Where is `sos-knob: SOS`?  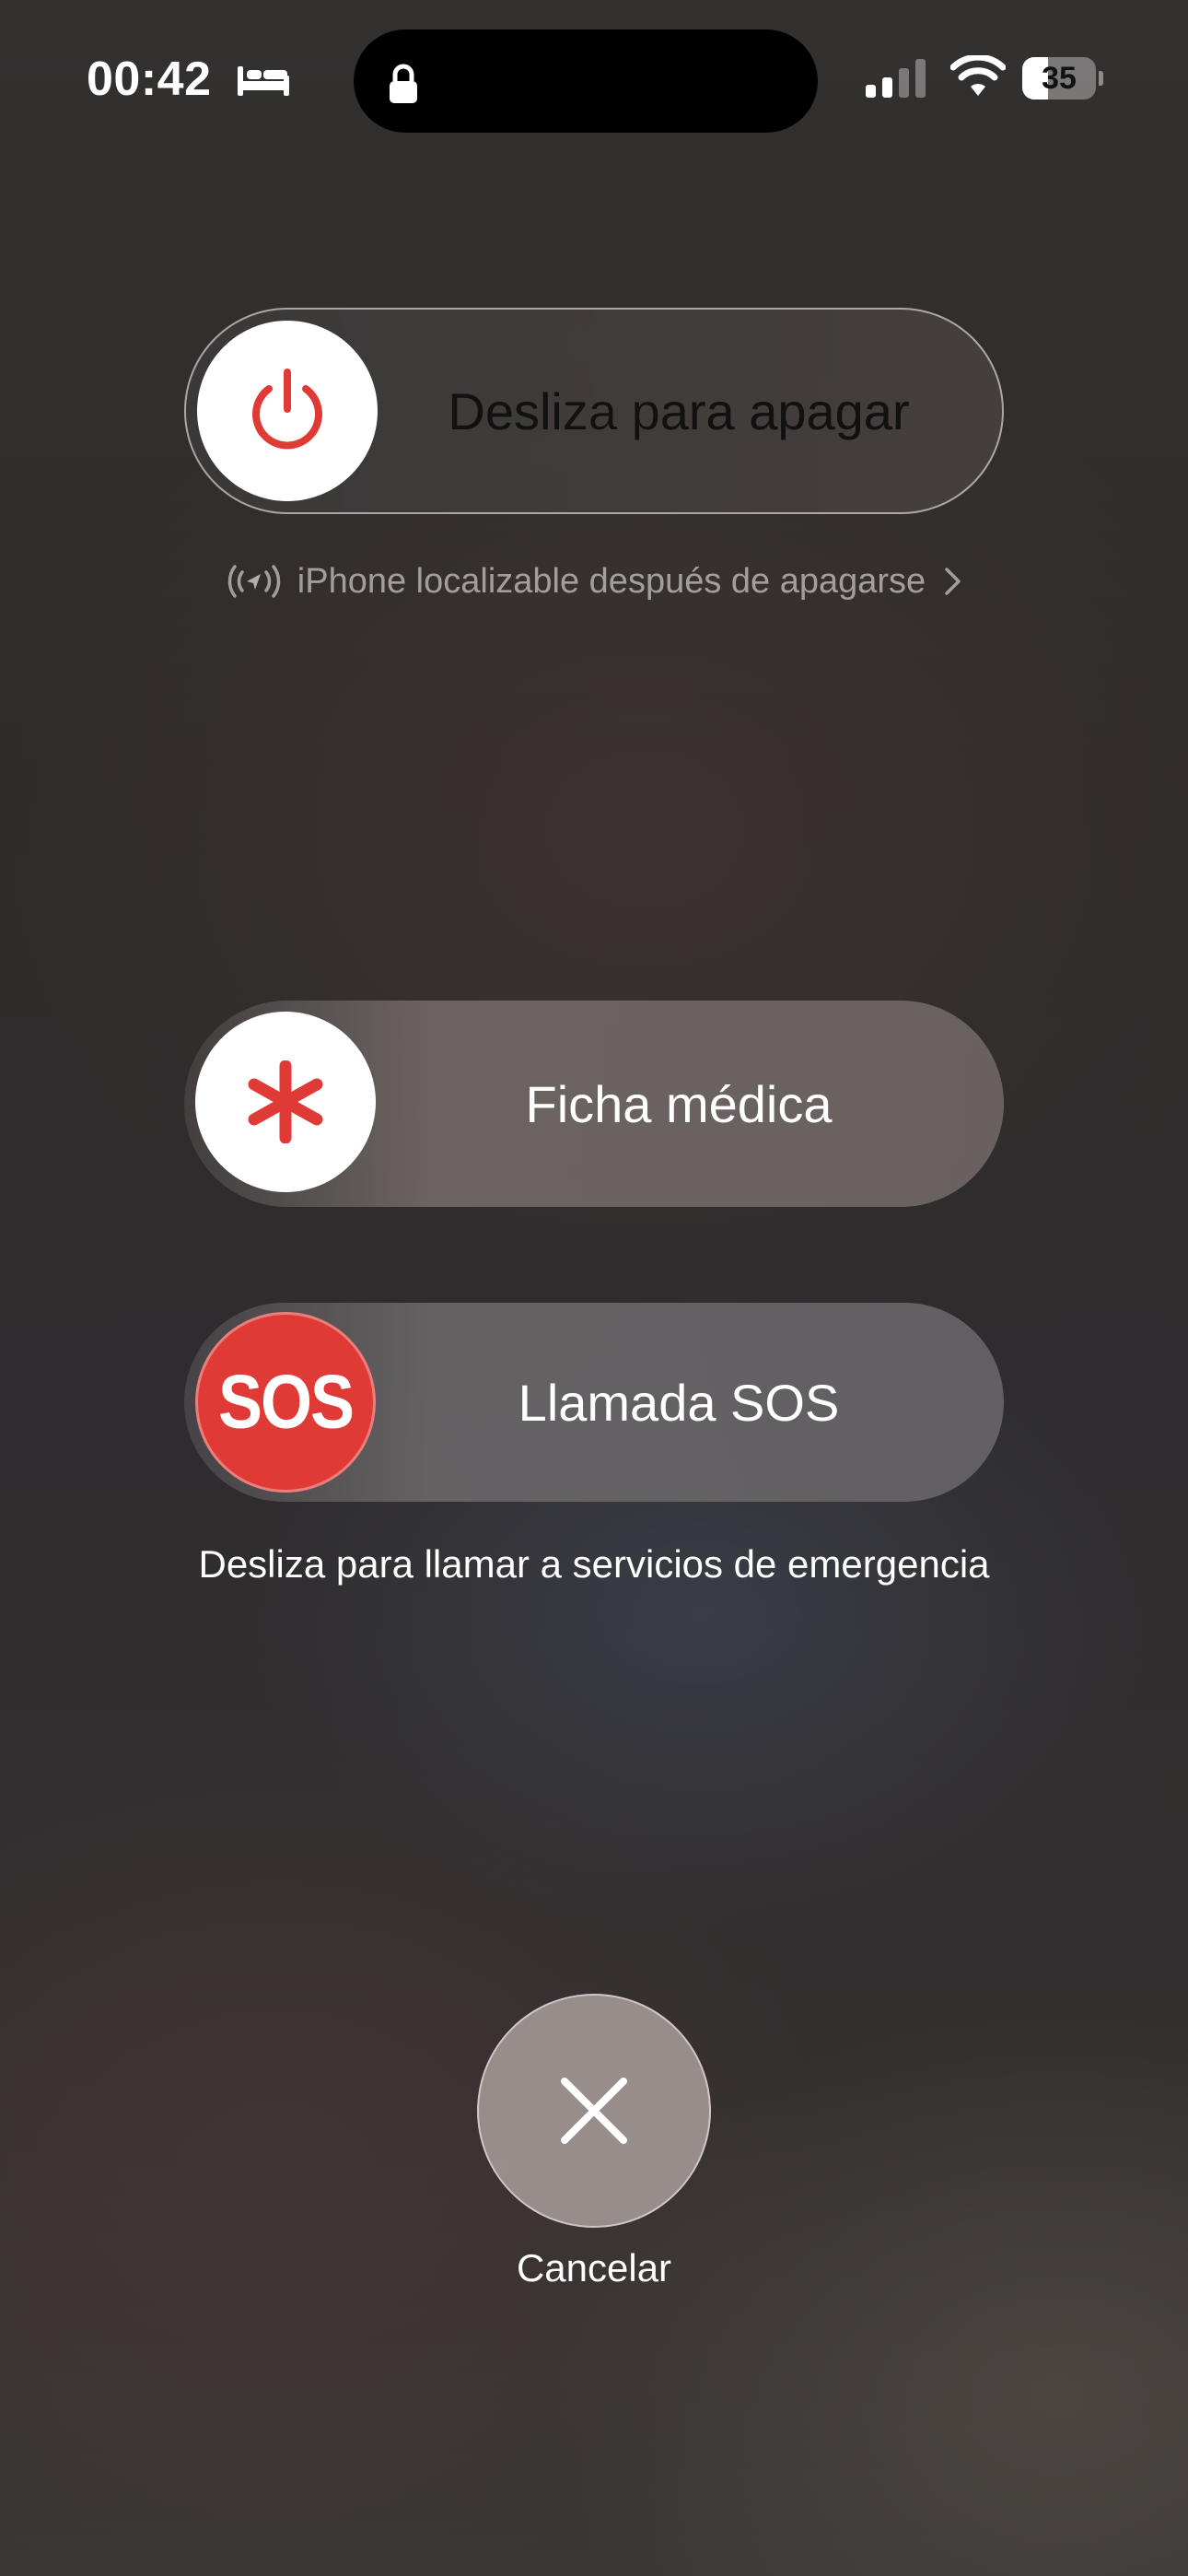 sos-knob: SOS is located at coordinates (285, 1403).